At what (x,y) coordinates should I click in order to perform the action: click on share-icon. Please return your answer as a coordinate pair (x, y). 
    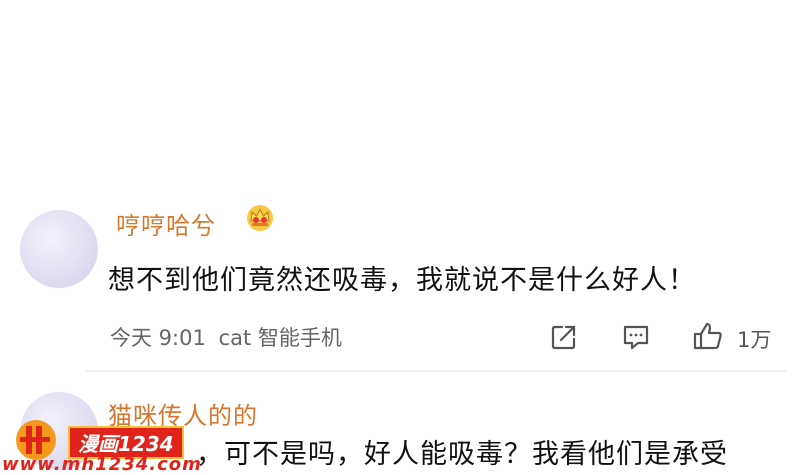
    Looking at the image, I should click on (564, 337).